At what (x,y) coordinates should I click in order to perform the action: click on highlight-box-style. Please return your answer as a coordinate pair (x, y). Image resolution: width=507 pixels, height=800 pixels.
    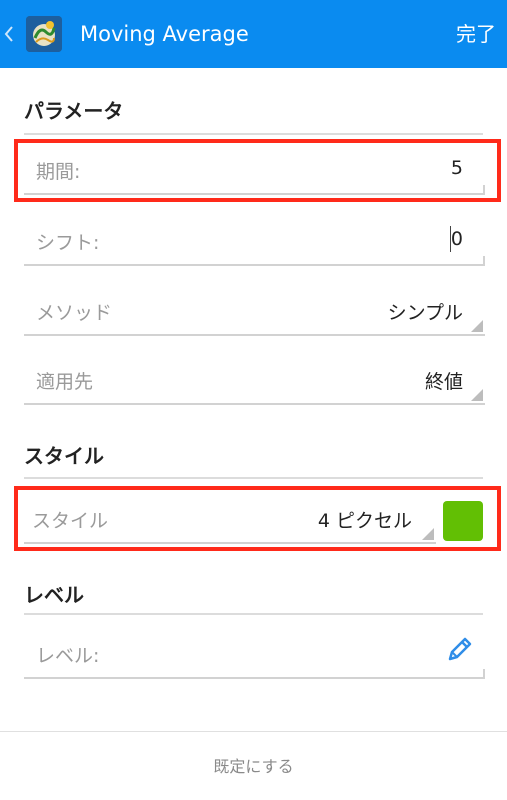
    Looking at the image, I should click on (257, 518).